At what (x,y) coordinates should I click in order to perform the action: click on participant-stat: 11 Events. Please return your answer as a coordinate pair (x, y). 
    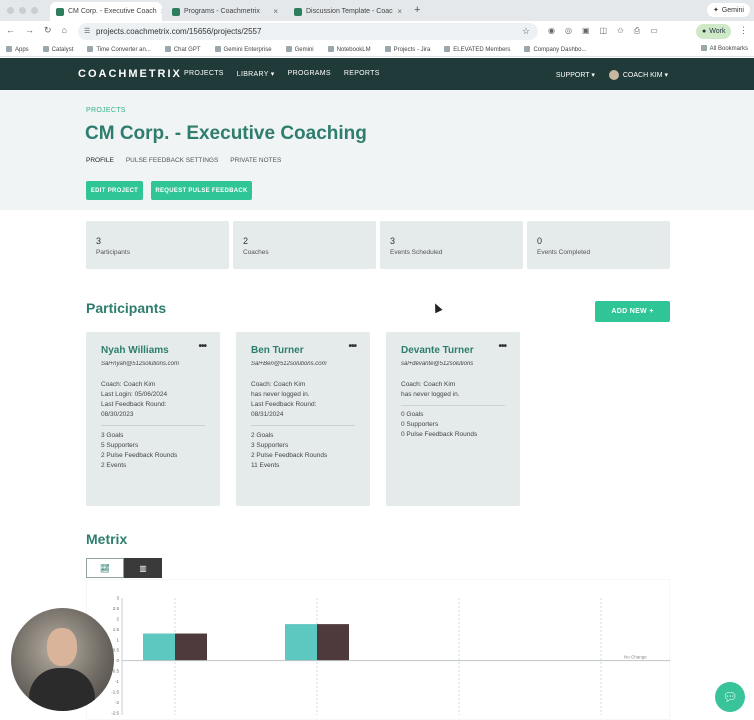
    Looking at the image, I should click on (265, 465).